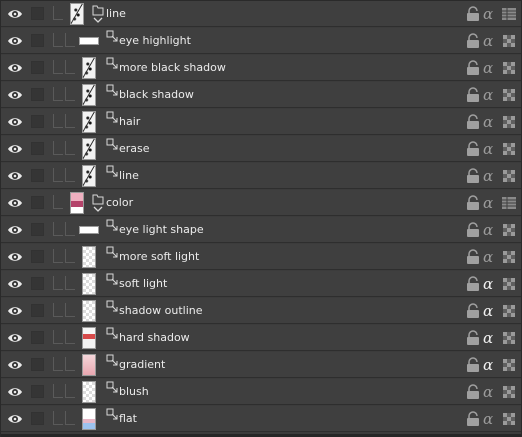 The width and height of the screenshot is (522, 437). Describe the element at coordinates (154, 338) in the screenshot. I see `layer-name: hard shadow` at that location.